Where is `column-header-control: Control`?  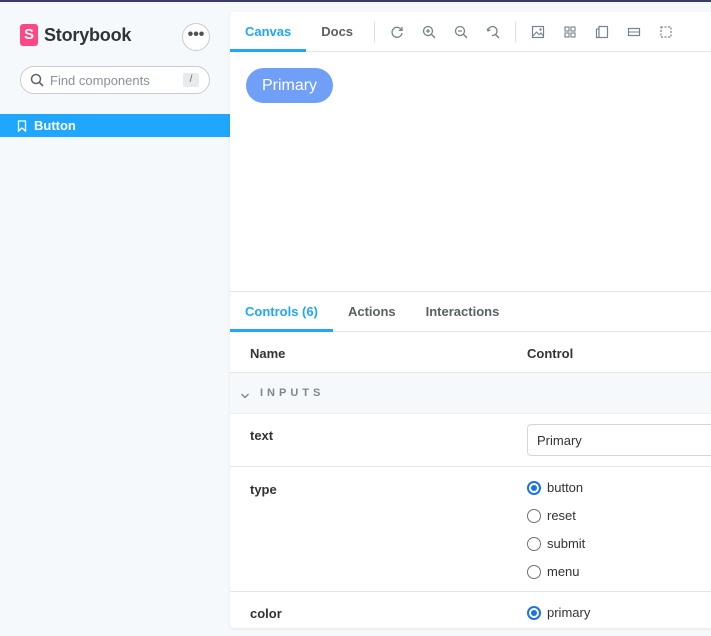
column-header-control: Control is located at coordinates (550, 353).